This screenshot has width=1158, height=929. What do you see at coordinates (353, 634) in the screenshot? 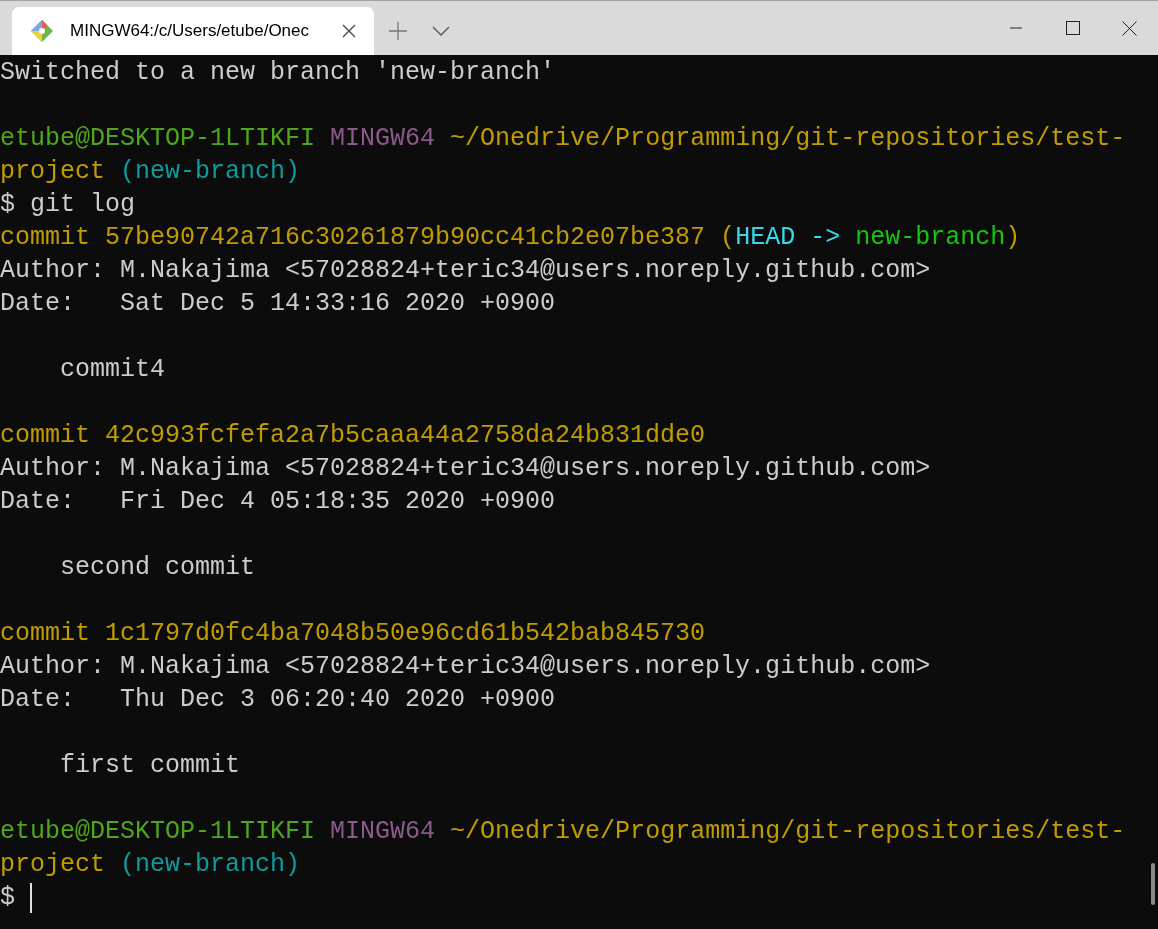
I see `terminal-line: commit 1c1797d0fc4ba7048b50e96cd61b542bab845730` at bounding box center [353, 634].